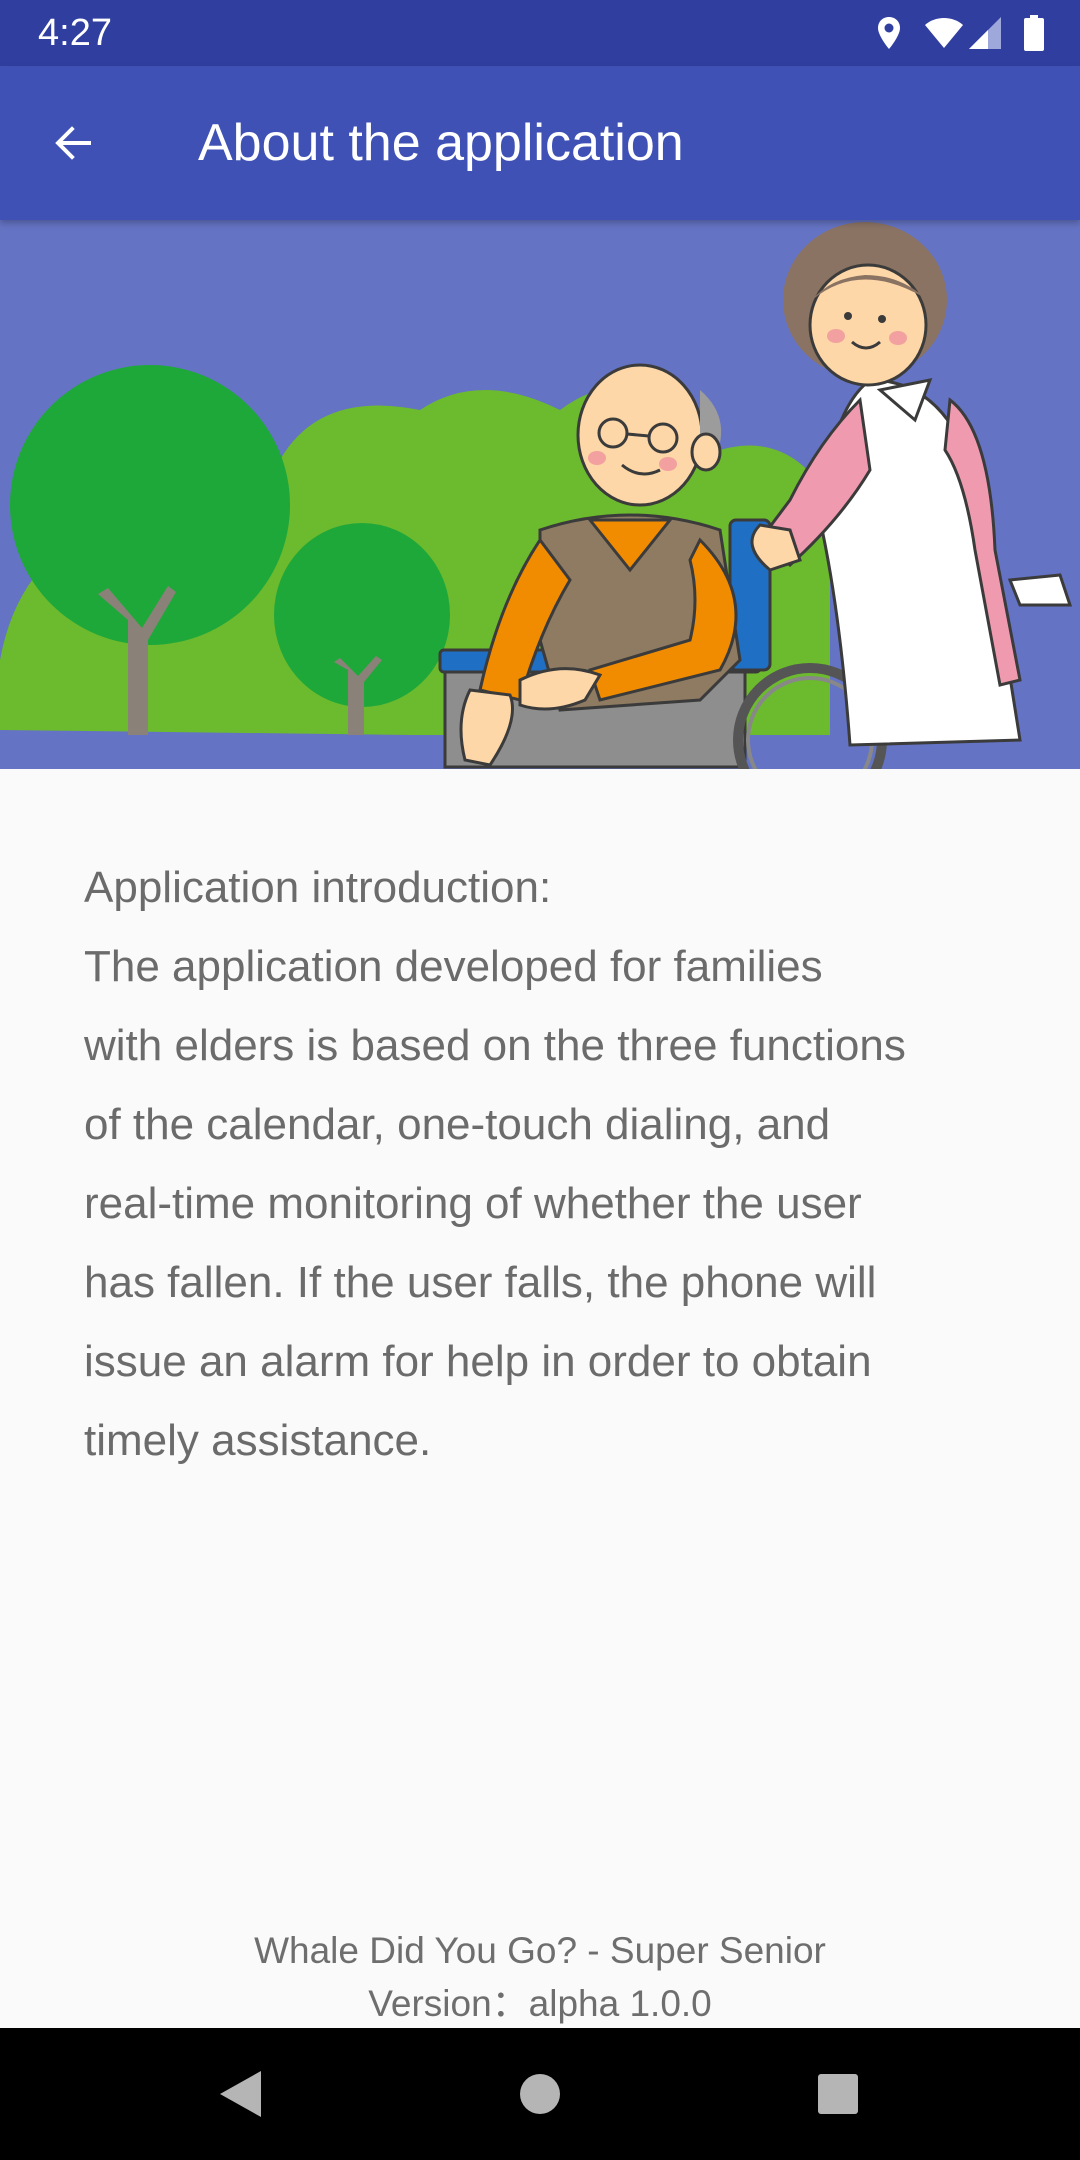 This screenshot has height=2160, width=1080. I want to click on status-bar: 4:27, so click(540, 33).